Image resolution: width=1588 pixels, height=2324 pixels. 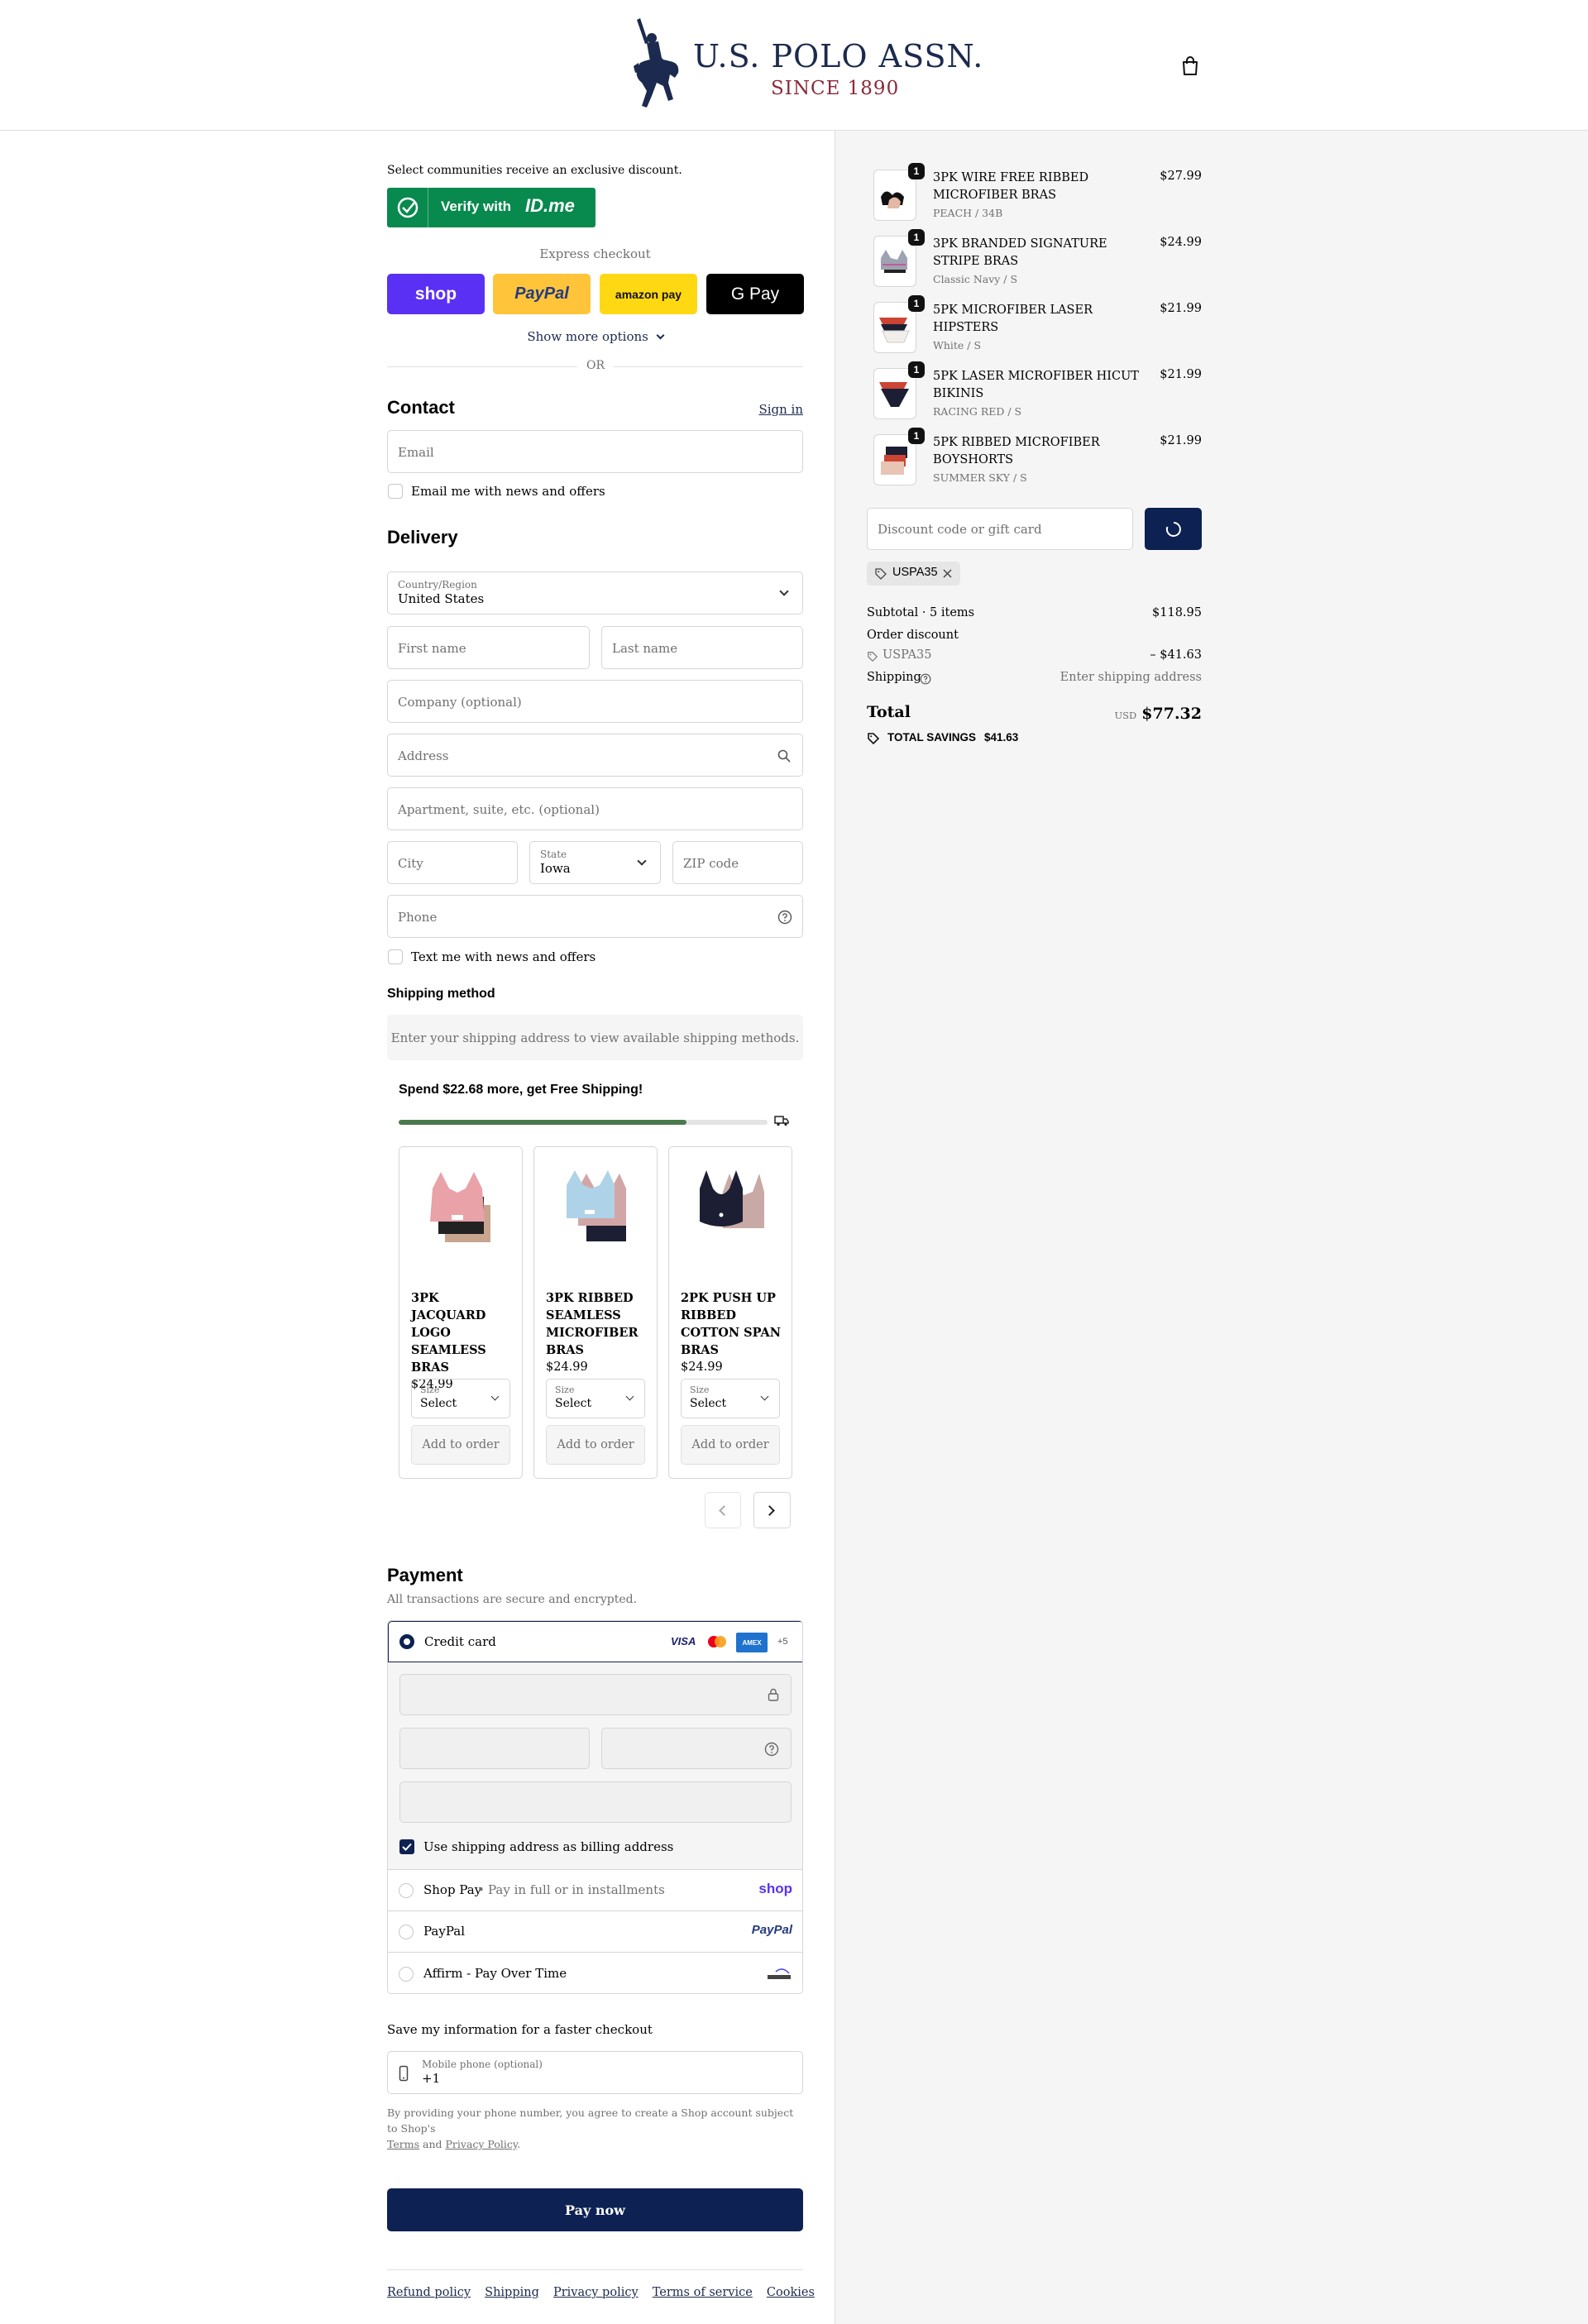 What do you see at coordinates (595, 862) in the screenshot?
I see `state-select: State Iowa` at bounding box center [595, 862].